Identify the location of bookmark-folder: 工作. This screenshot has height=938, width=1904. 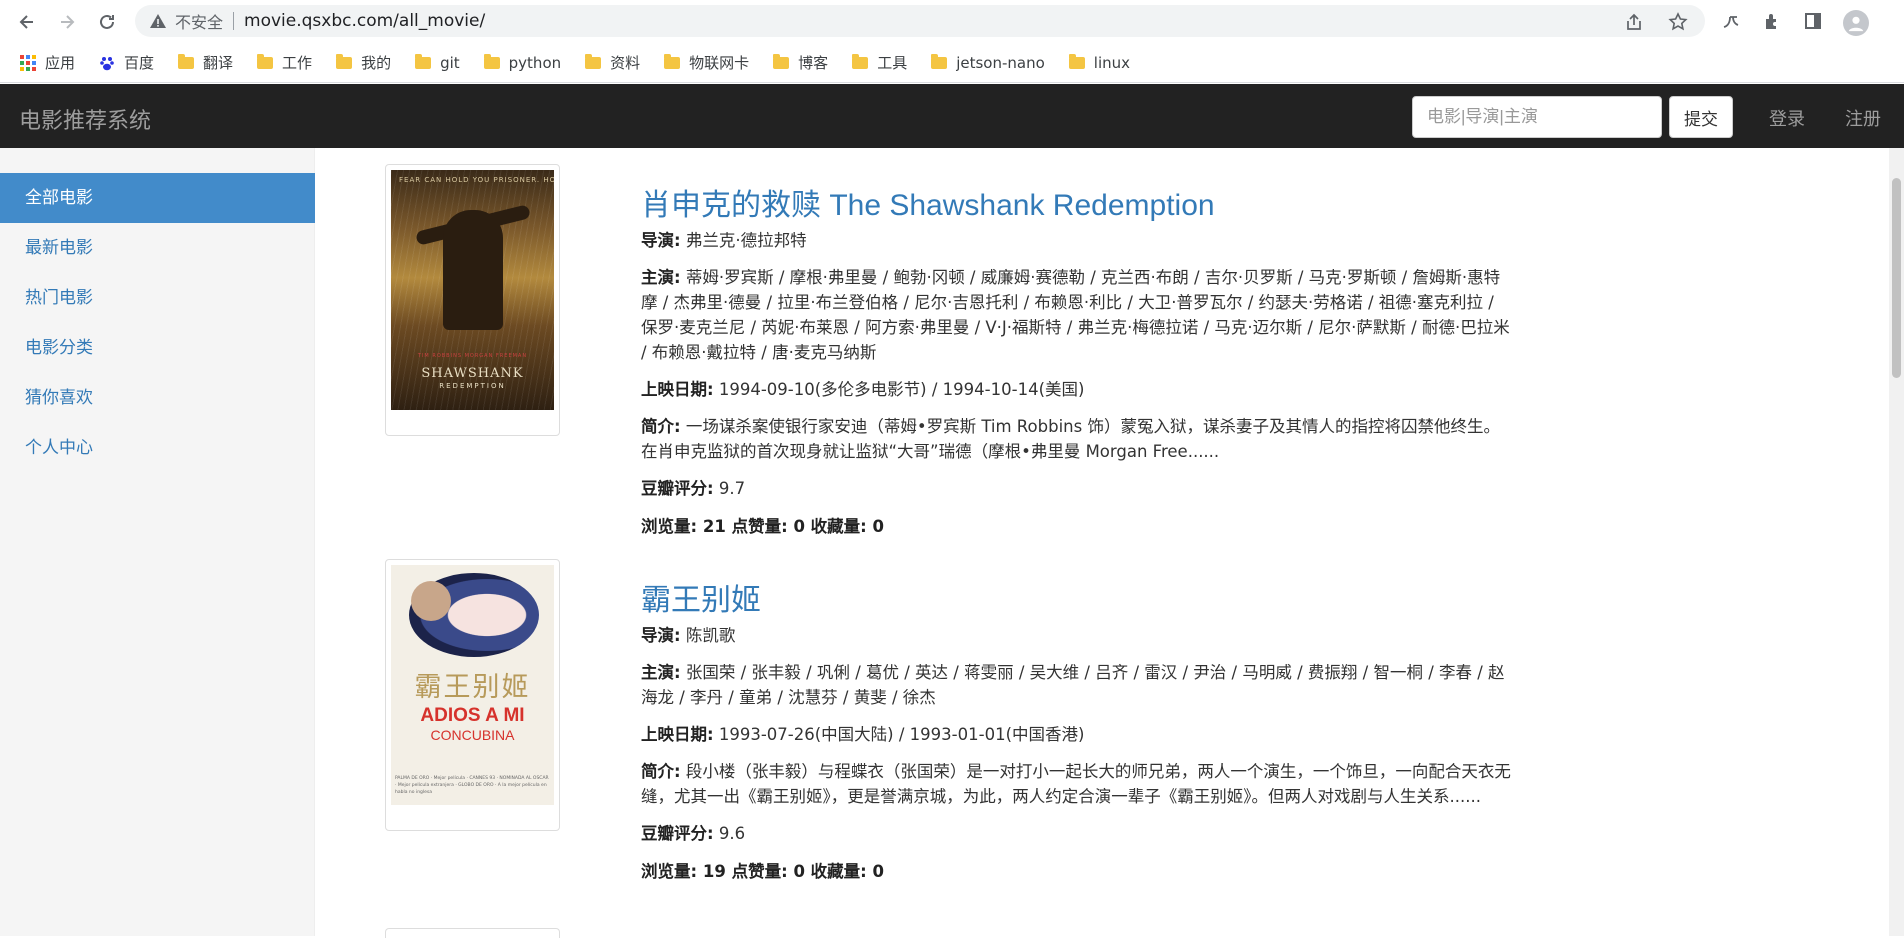
(284, 62).